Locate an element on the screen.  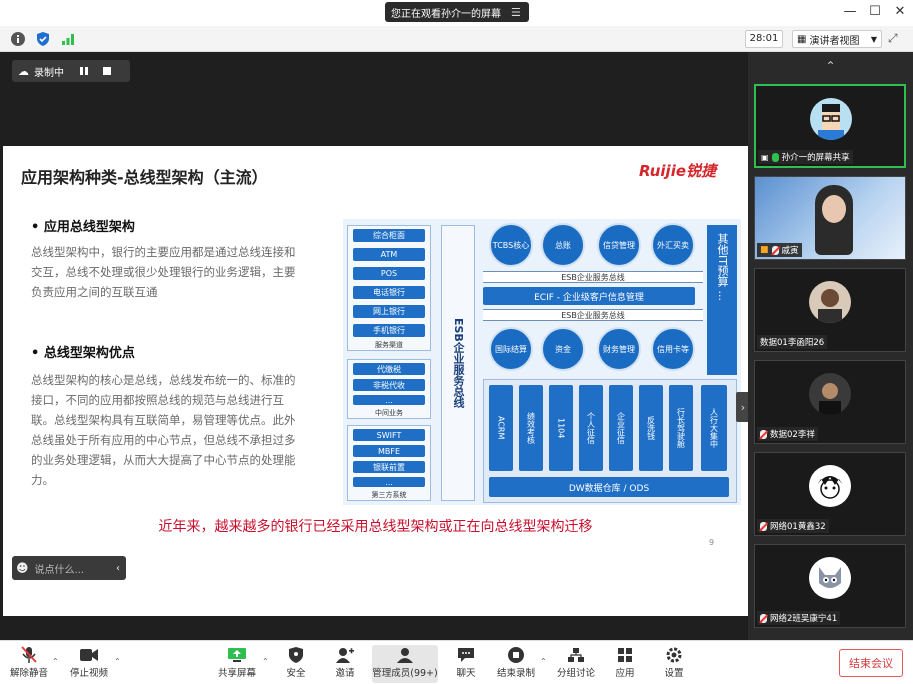
esb-vertical-bus: ESB企业服务总线 is located at coordinates (458, 363).